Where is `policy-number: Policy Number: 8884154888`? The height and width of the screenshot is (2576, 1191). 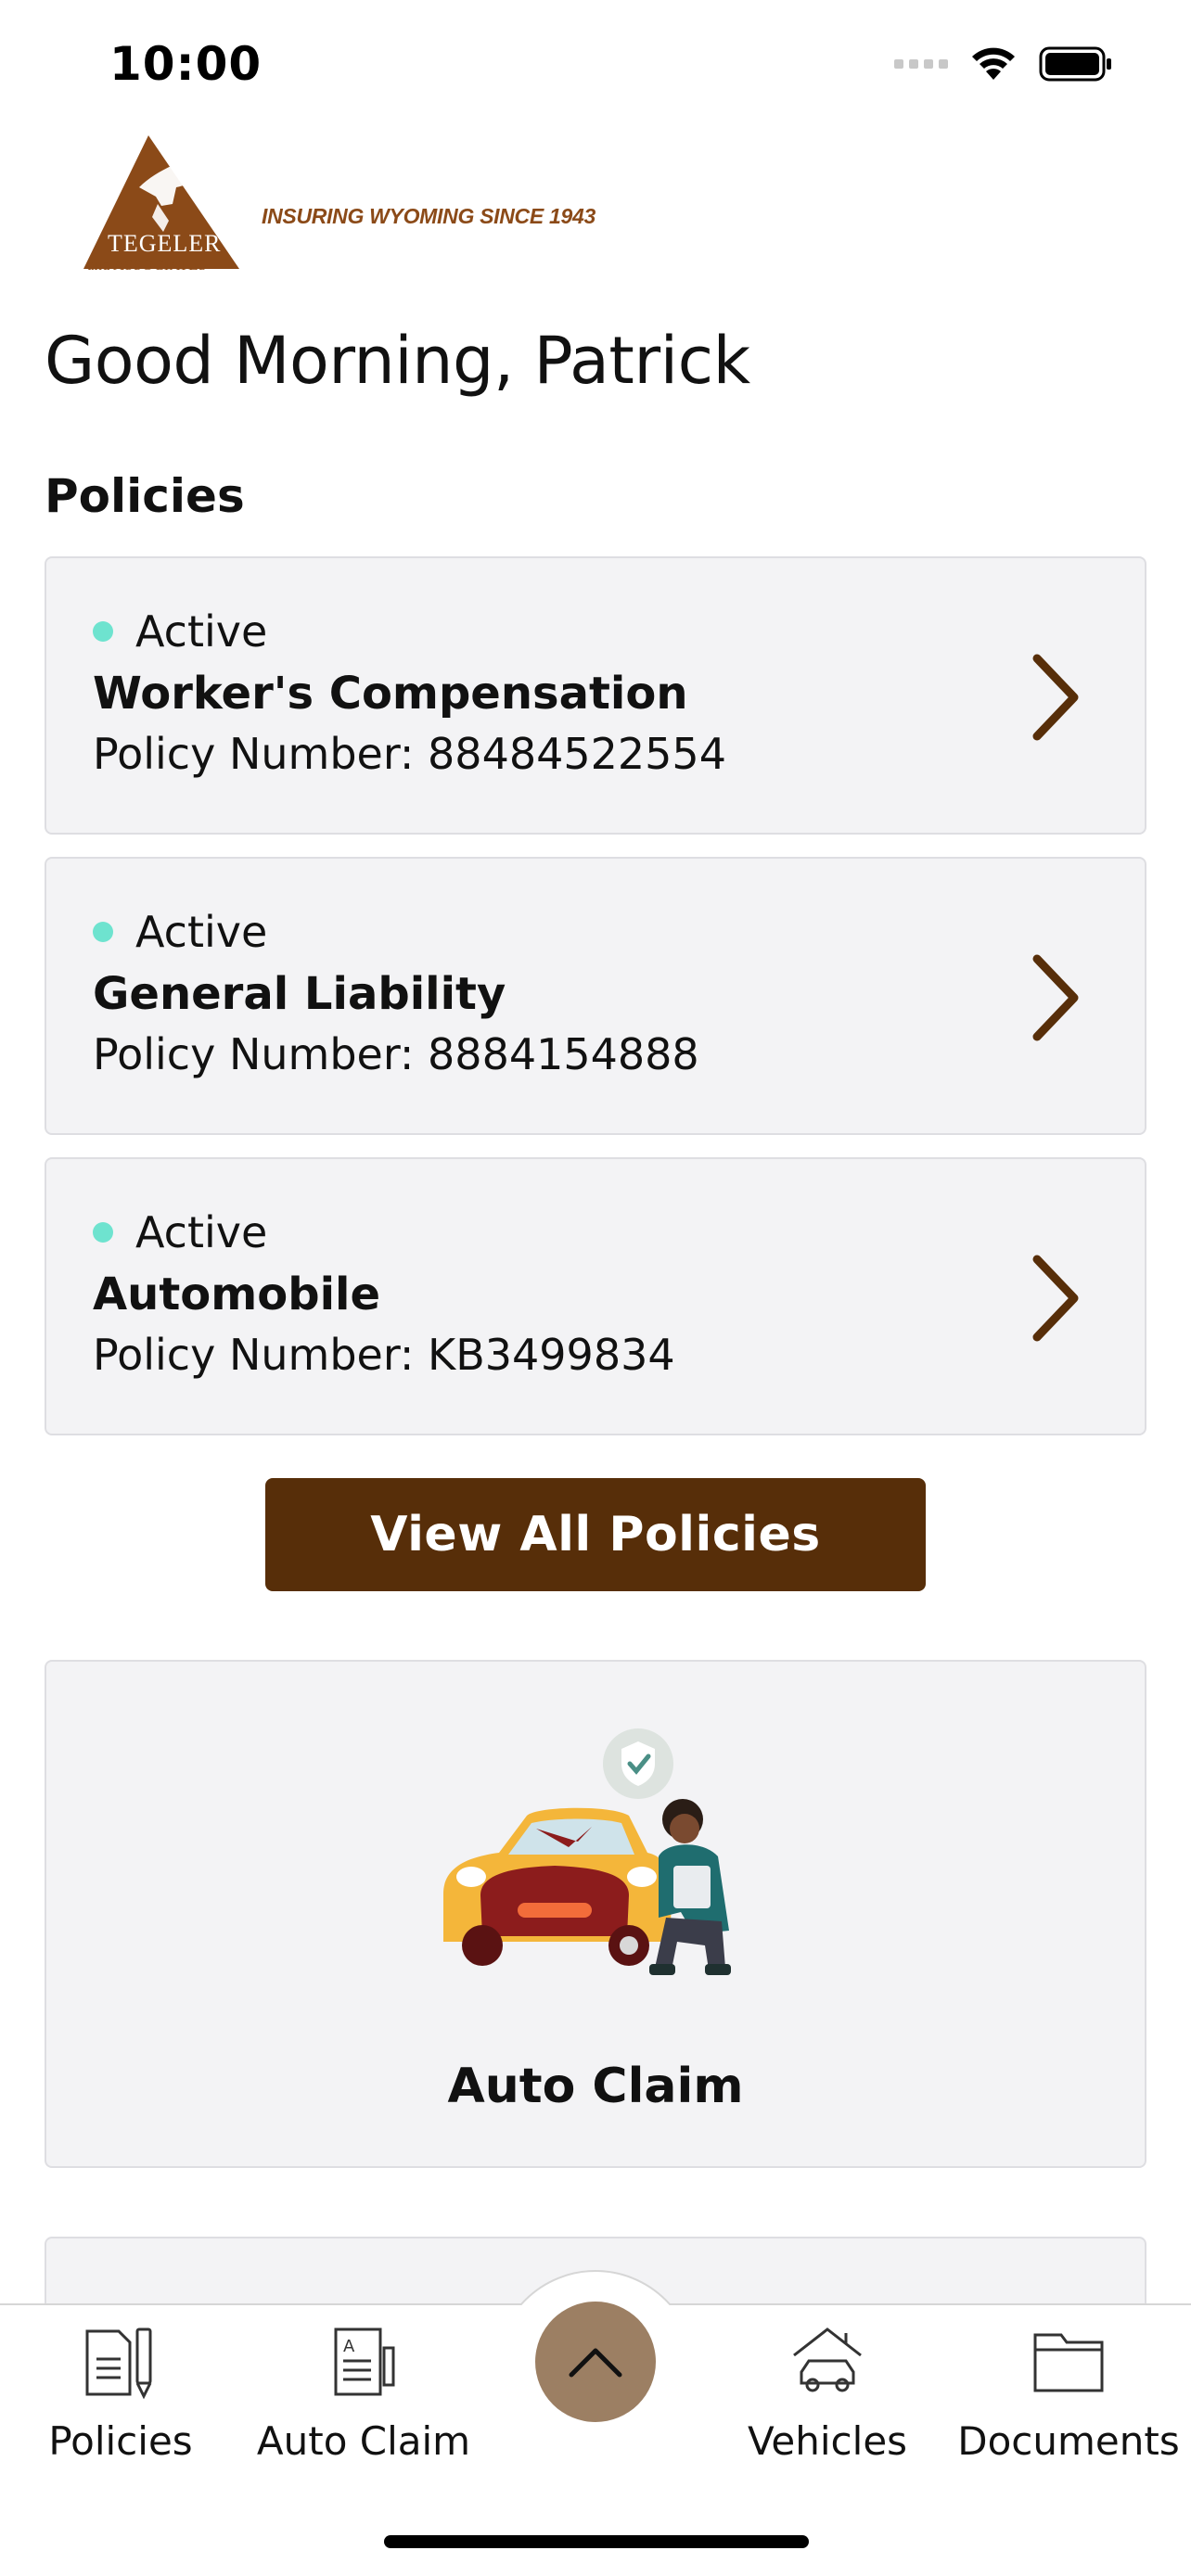
policy-number: Policy Number: 8884154888 is located at coordinates (396, 1054).